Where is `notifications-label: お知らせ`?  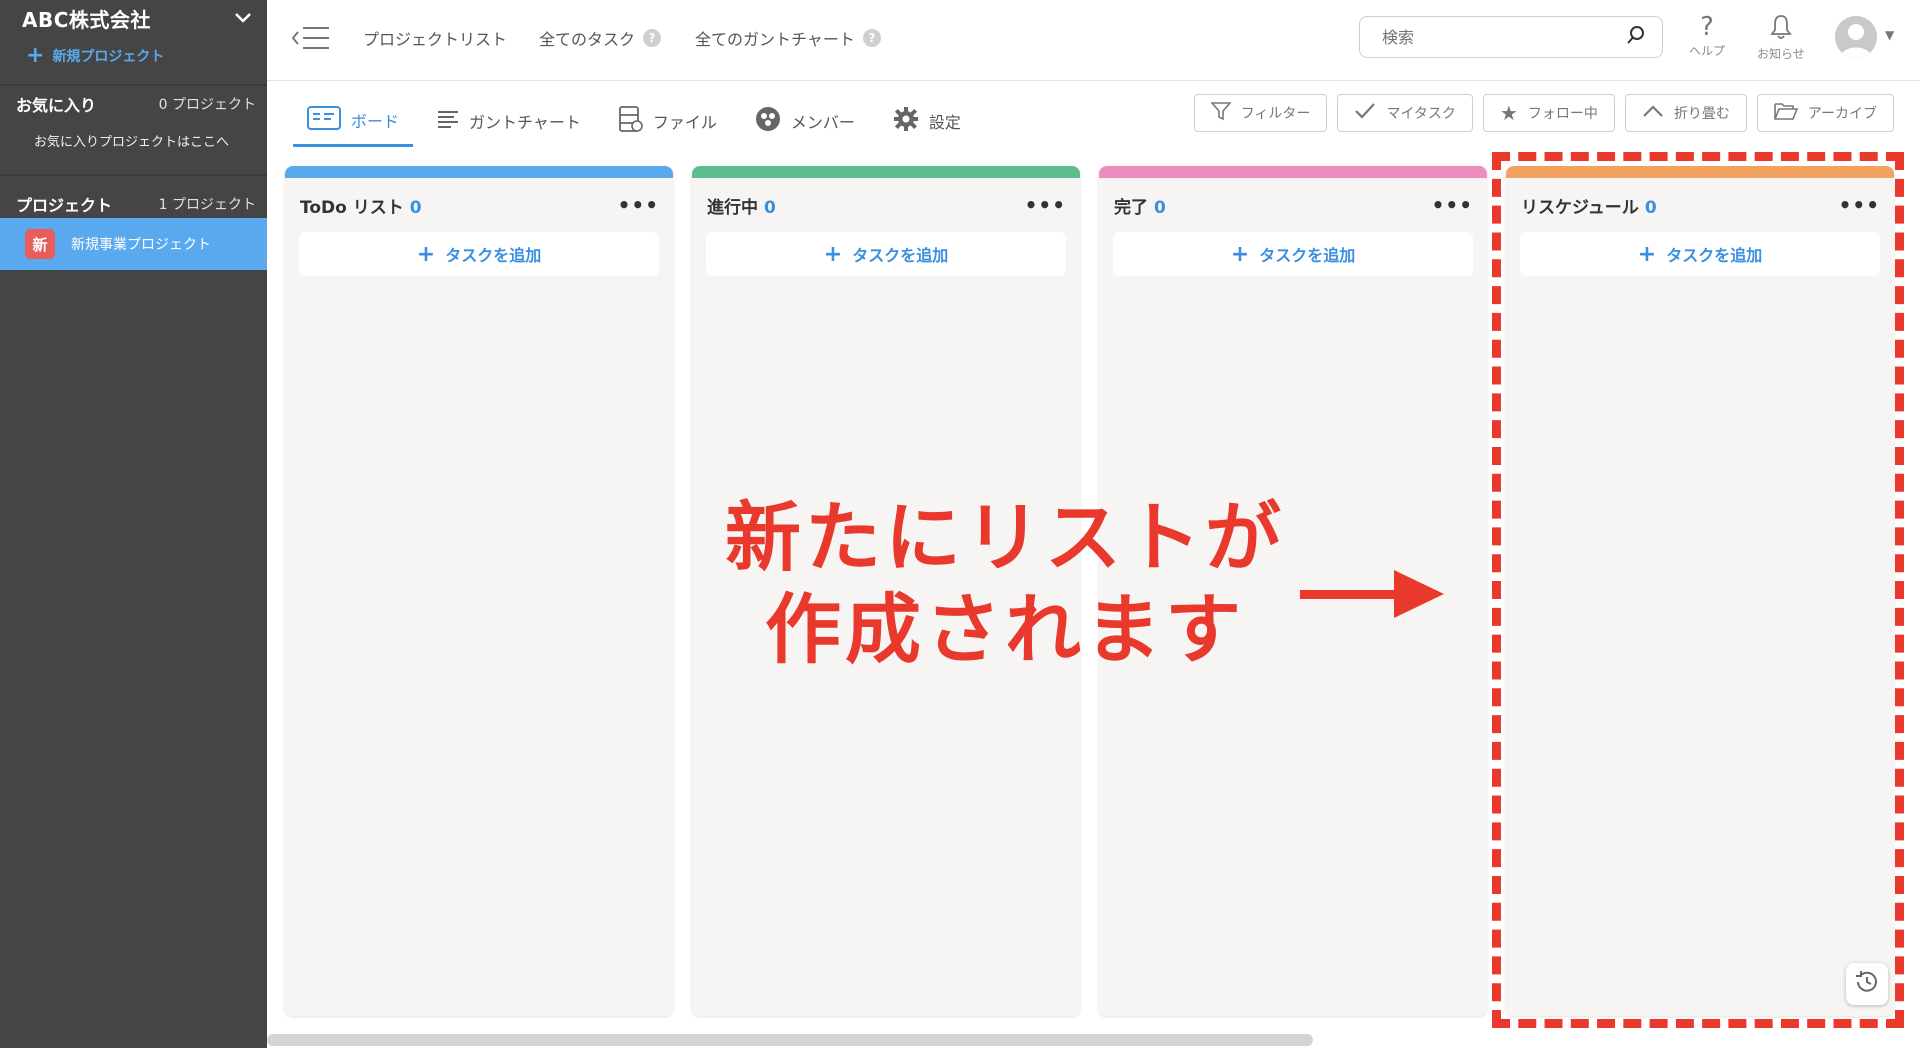
notifications-label: お知らせ is located at coordinates (1781, 54).